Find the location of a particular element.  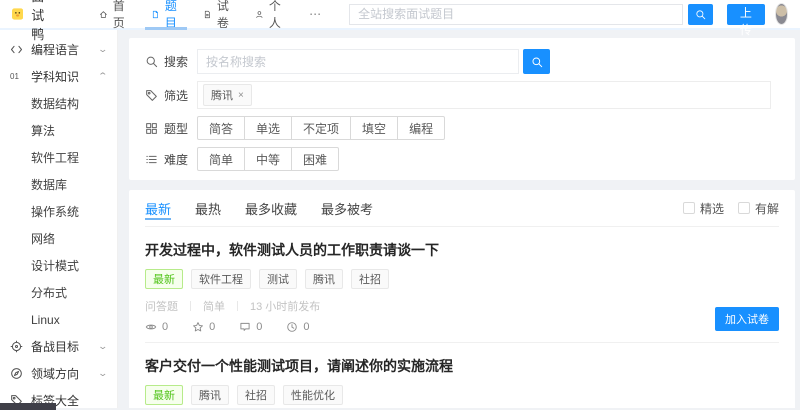

checkbox-has-answer: 有解 is located at coordinates (758, 208).